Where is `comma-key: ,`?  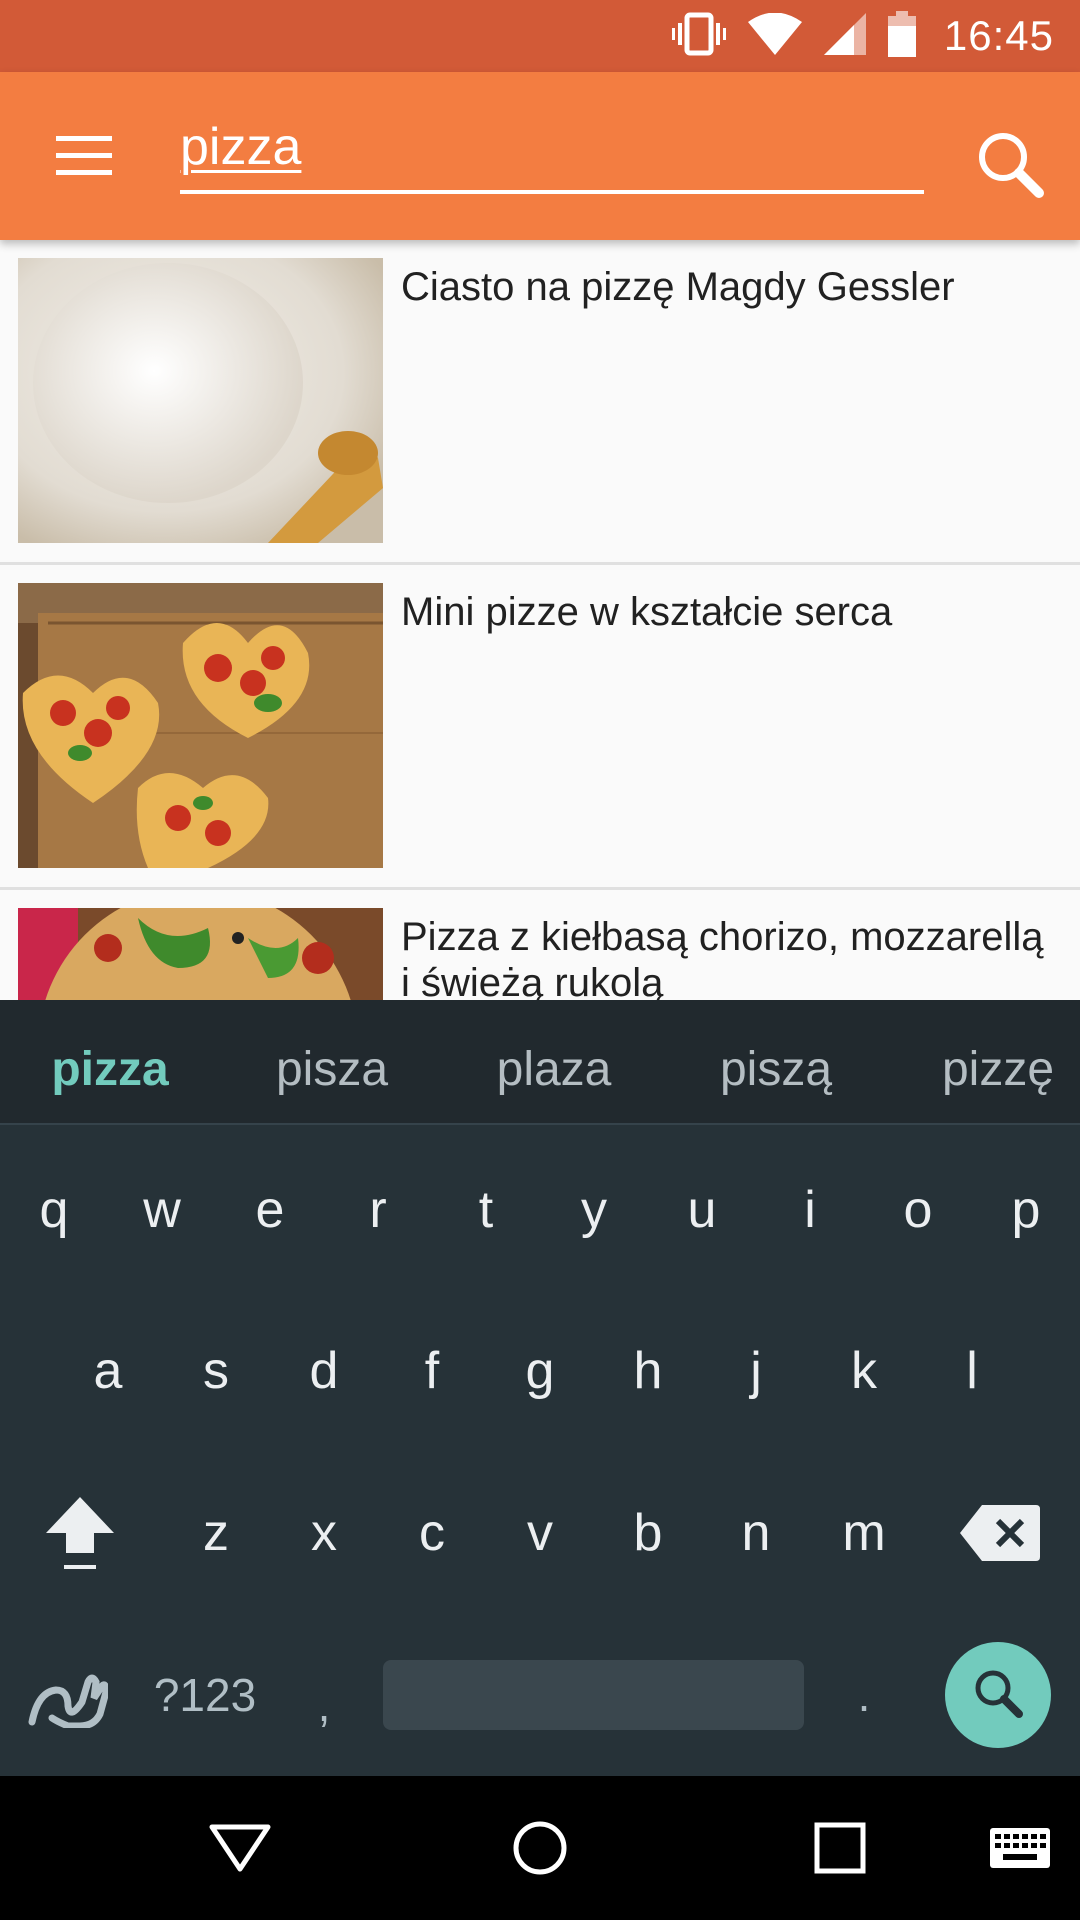 comma-key: , is located at coordinates (324, 1705).